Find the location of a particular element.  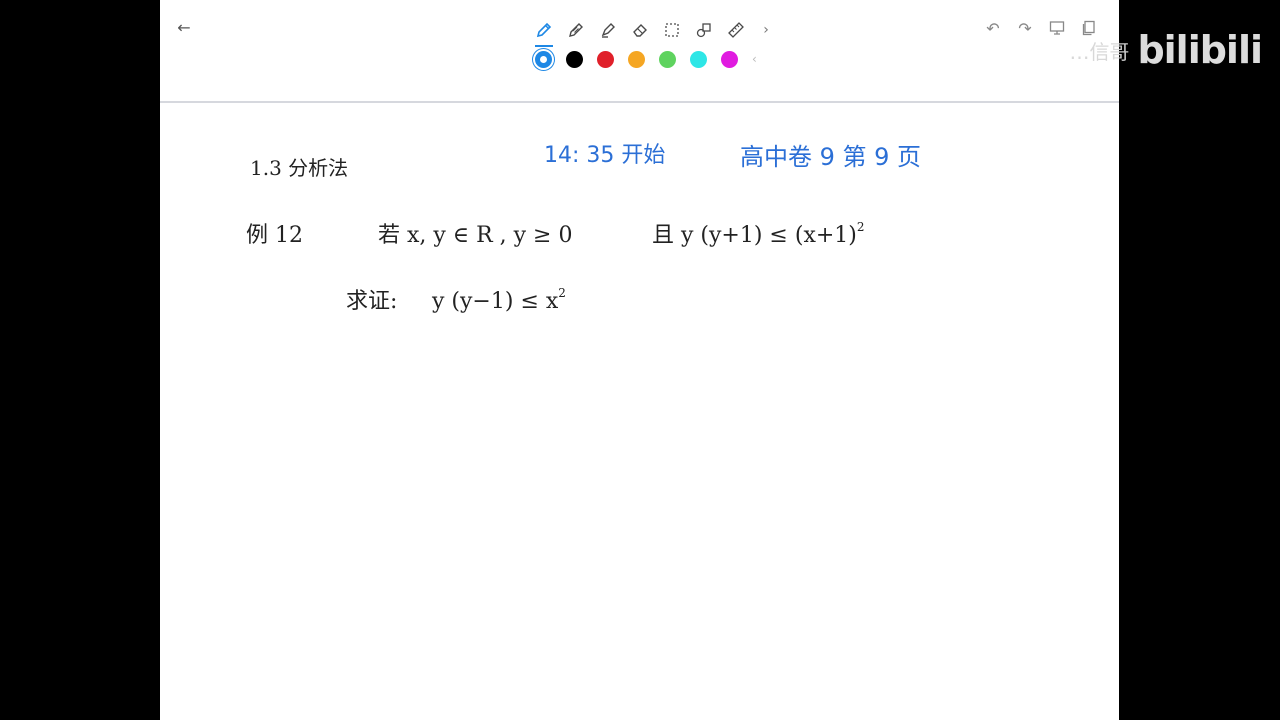

eraser-tool-icon is located at coordinates (640, 30).